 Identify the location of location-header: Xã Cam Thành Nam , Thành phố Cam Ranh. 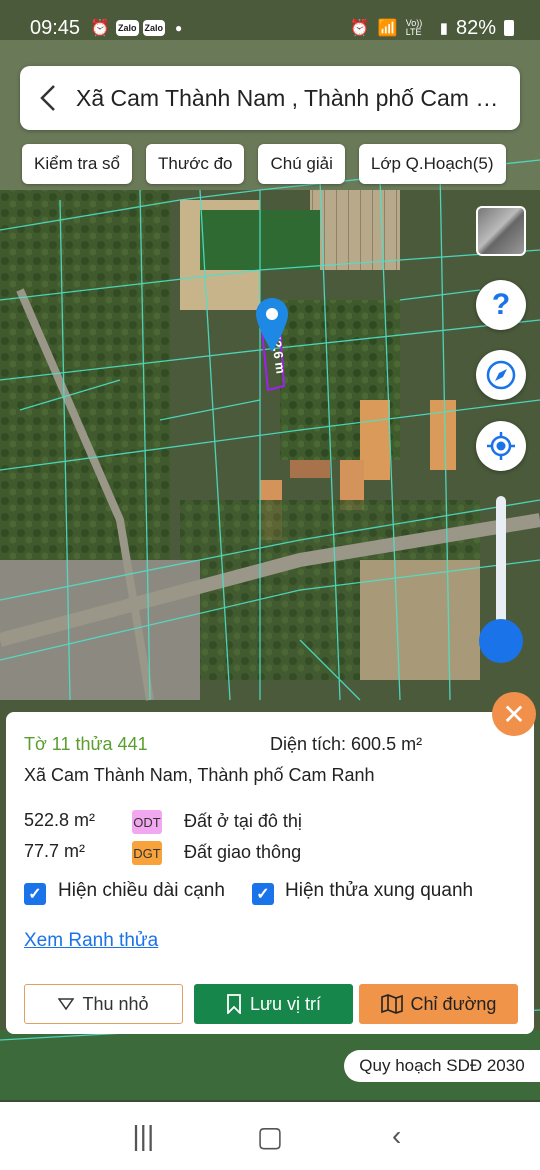
(270, 98).